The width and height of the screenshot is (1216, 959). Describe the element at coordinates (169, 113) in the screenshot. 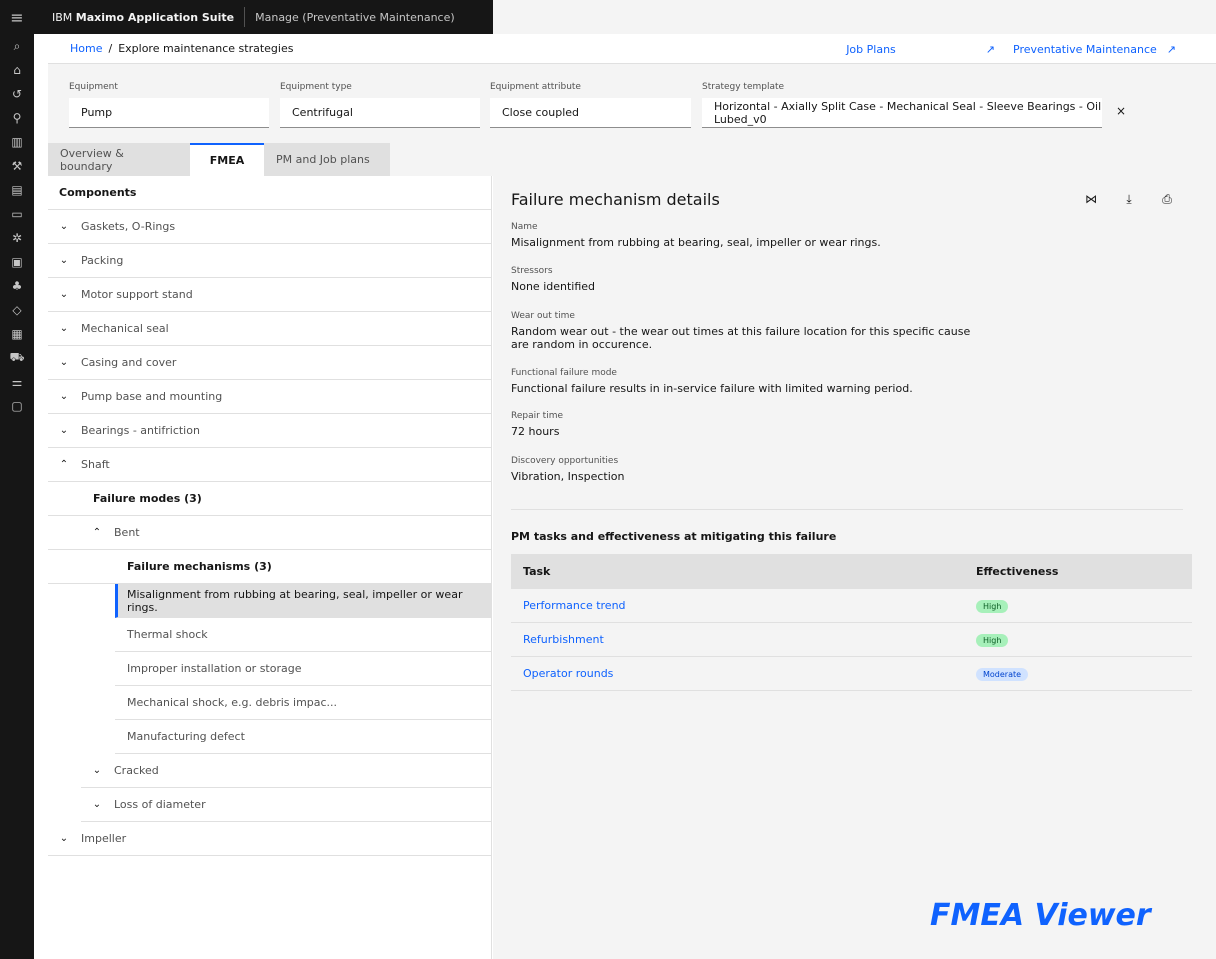

I see `equipment-input: Pump` at that location.